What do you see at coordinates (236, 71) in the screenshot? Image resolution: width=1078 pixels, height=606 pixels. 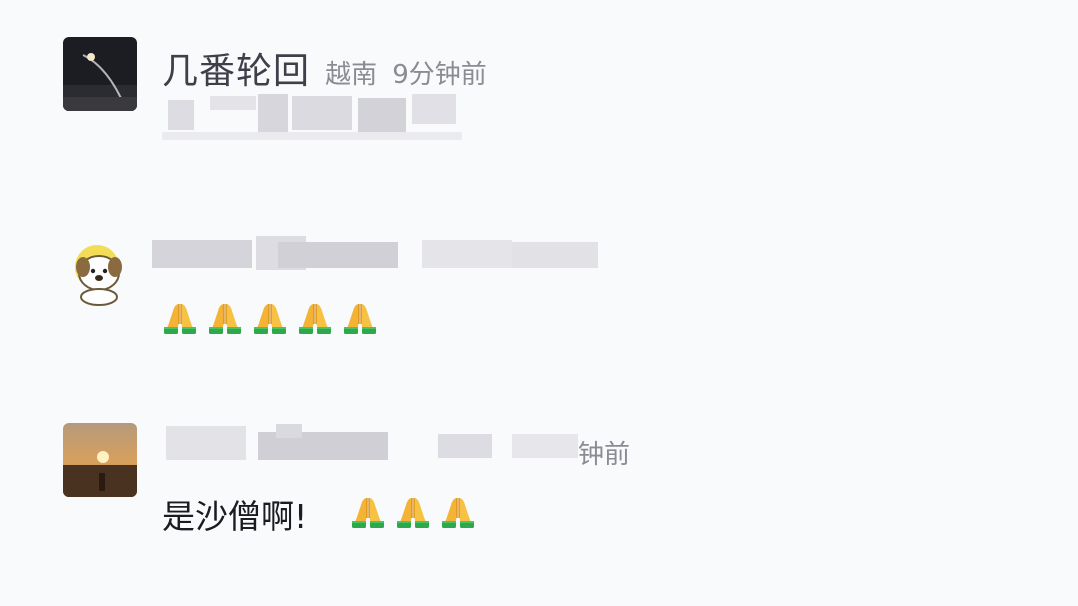 I see `username: 几番轮回` at bounding box center [236, 71].